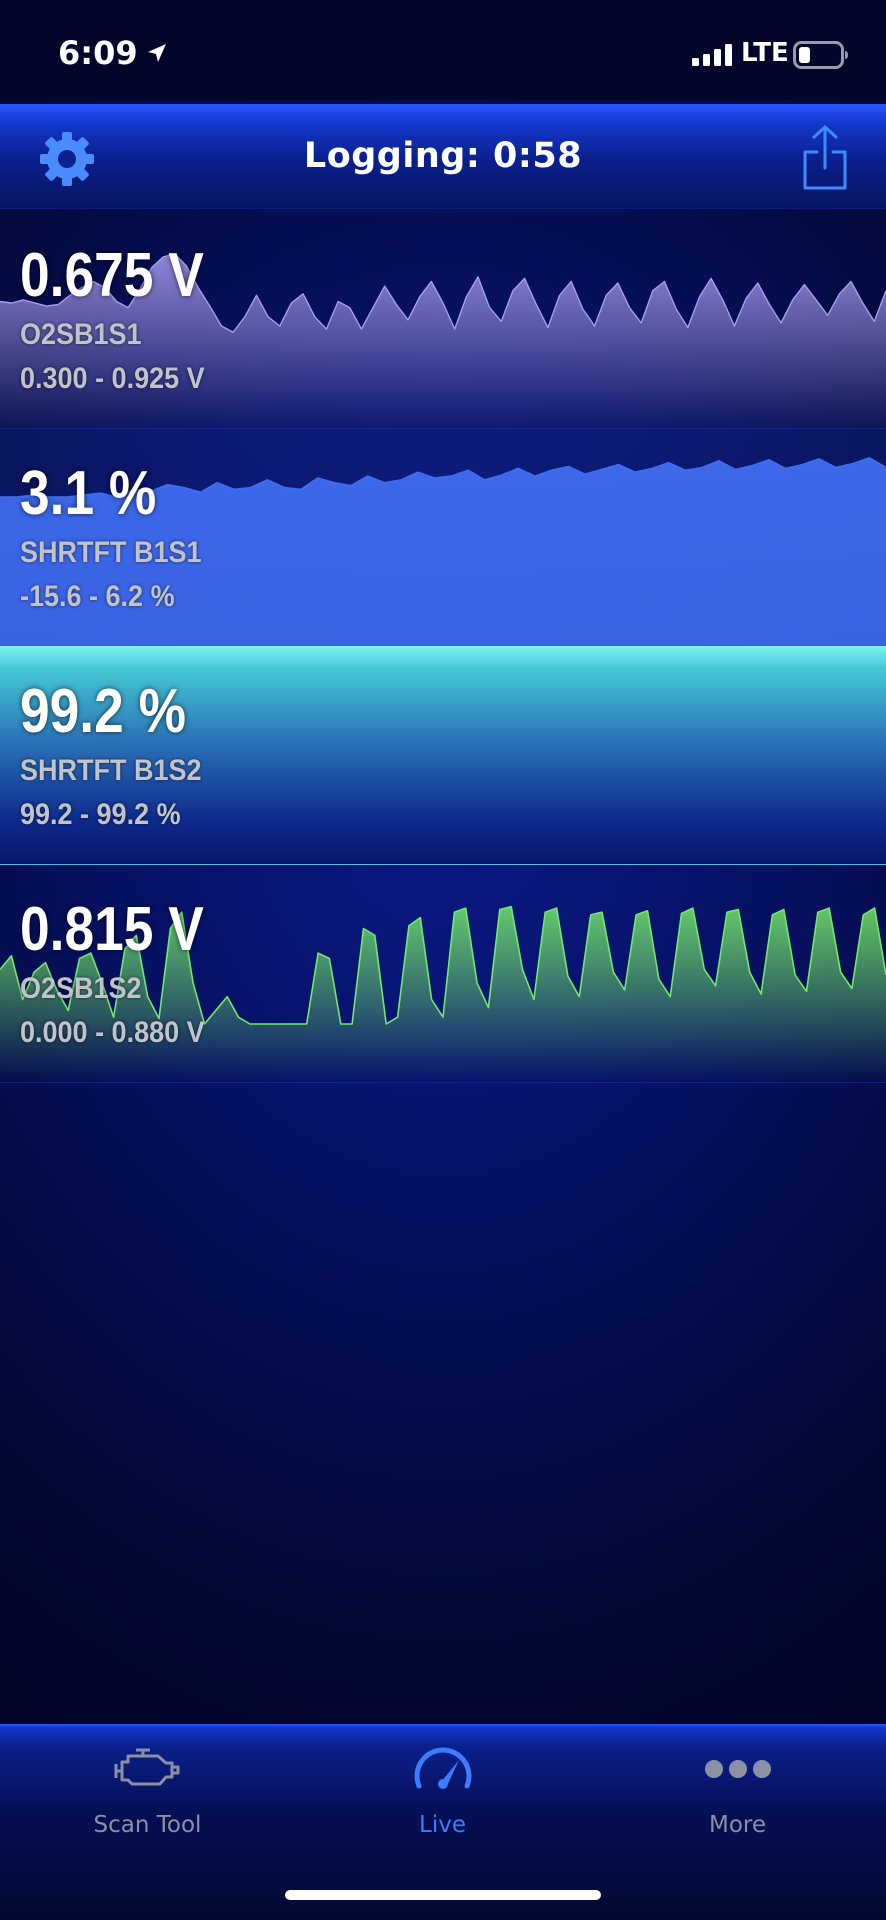 This screenshot has height=1920, width=886. Describe the element at coordinates (825, 158) in the screenshot. I see `share-icon` at that location.